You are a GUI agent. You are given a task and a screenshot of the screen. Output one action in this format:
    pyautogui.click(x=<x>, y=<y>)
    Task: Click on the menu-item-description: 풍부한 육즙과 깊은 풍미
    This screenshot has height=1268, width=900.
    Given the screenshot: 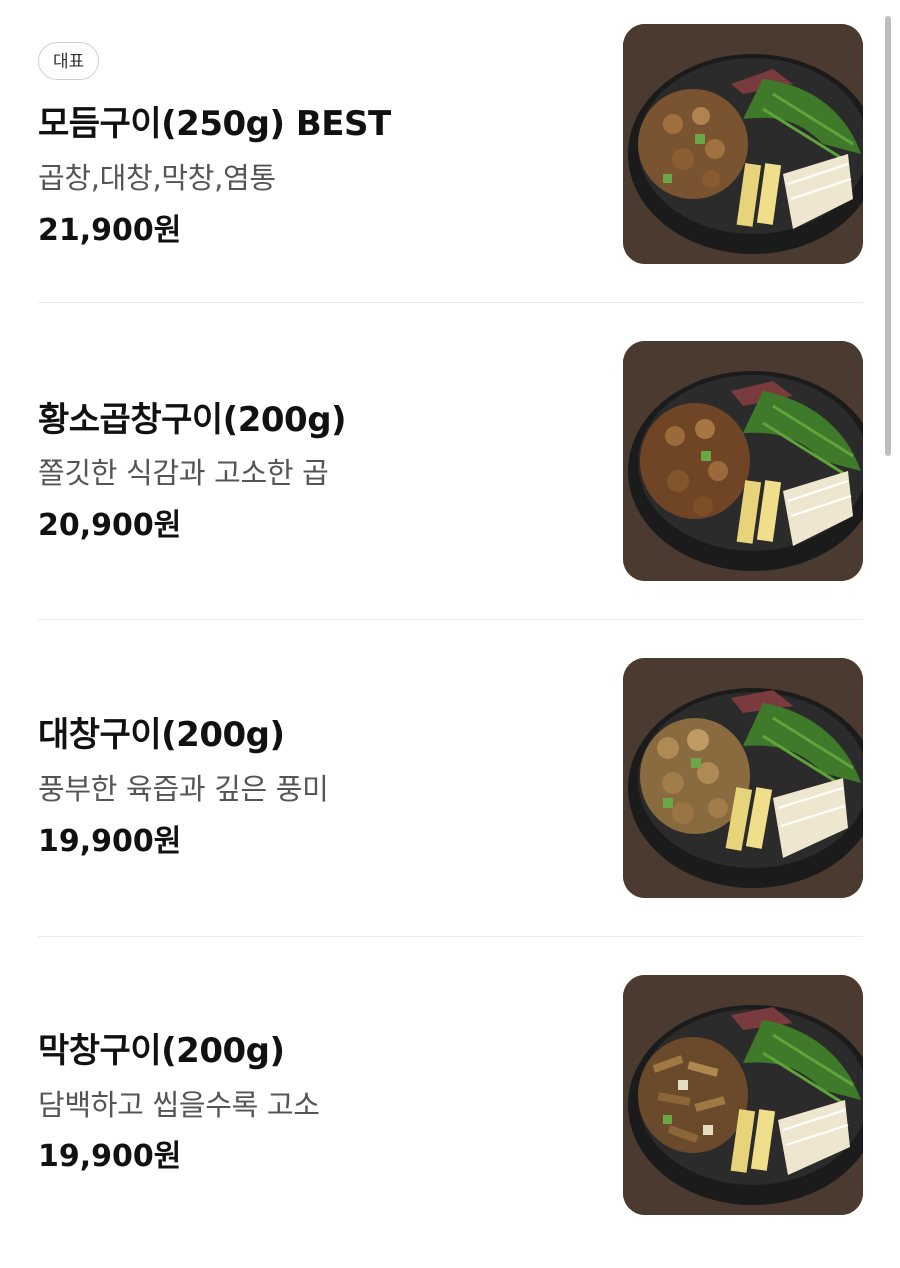 What is the action you would take?
    pyautogui.click(x=183, y=789)
    